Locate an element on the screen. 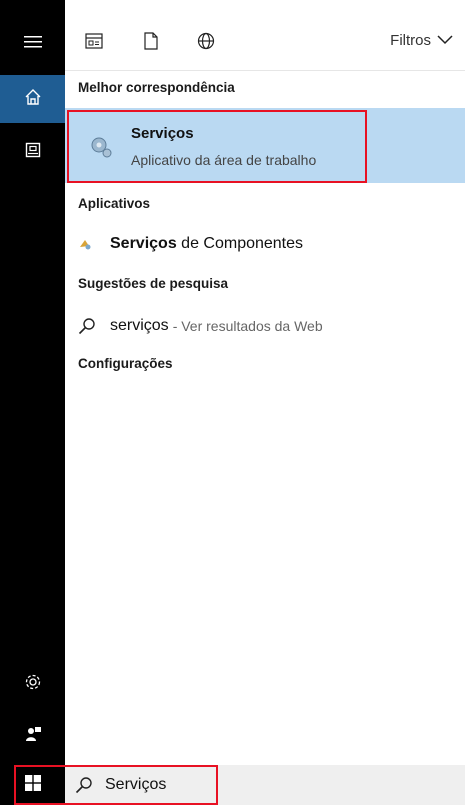 Image resolution: width=465 pixels, height=805 pixels. filters-label: Filtros is located at coordinates (410, 40).